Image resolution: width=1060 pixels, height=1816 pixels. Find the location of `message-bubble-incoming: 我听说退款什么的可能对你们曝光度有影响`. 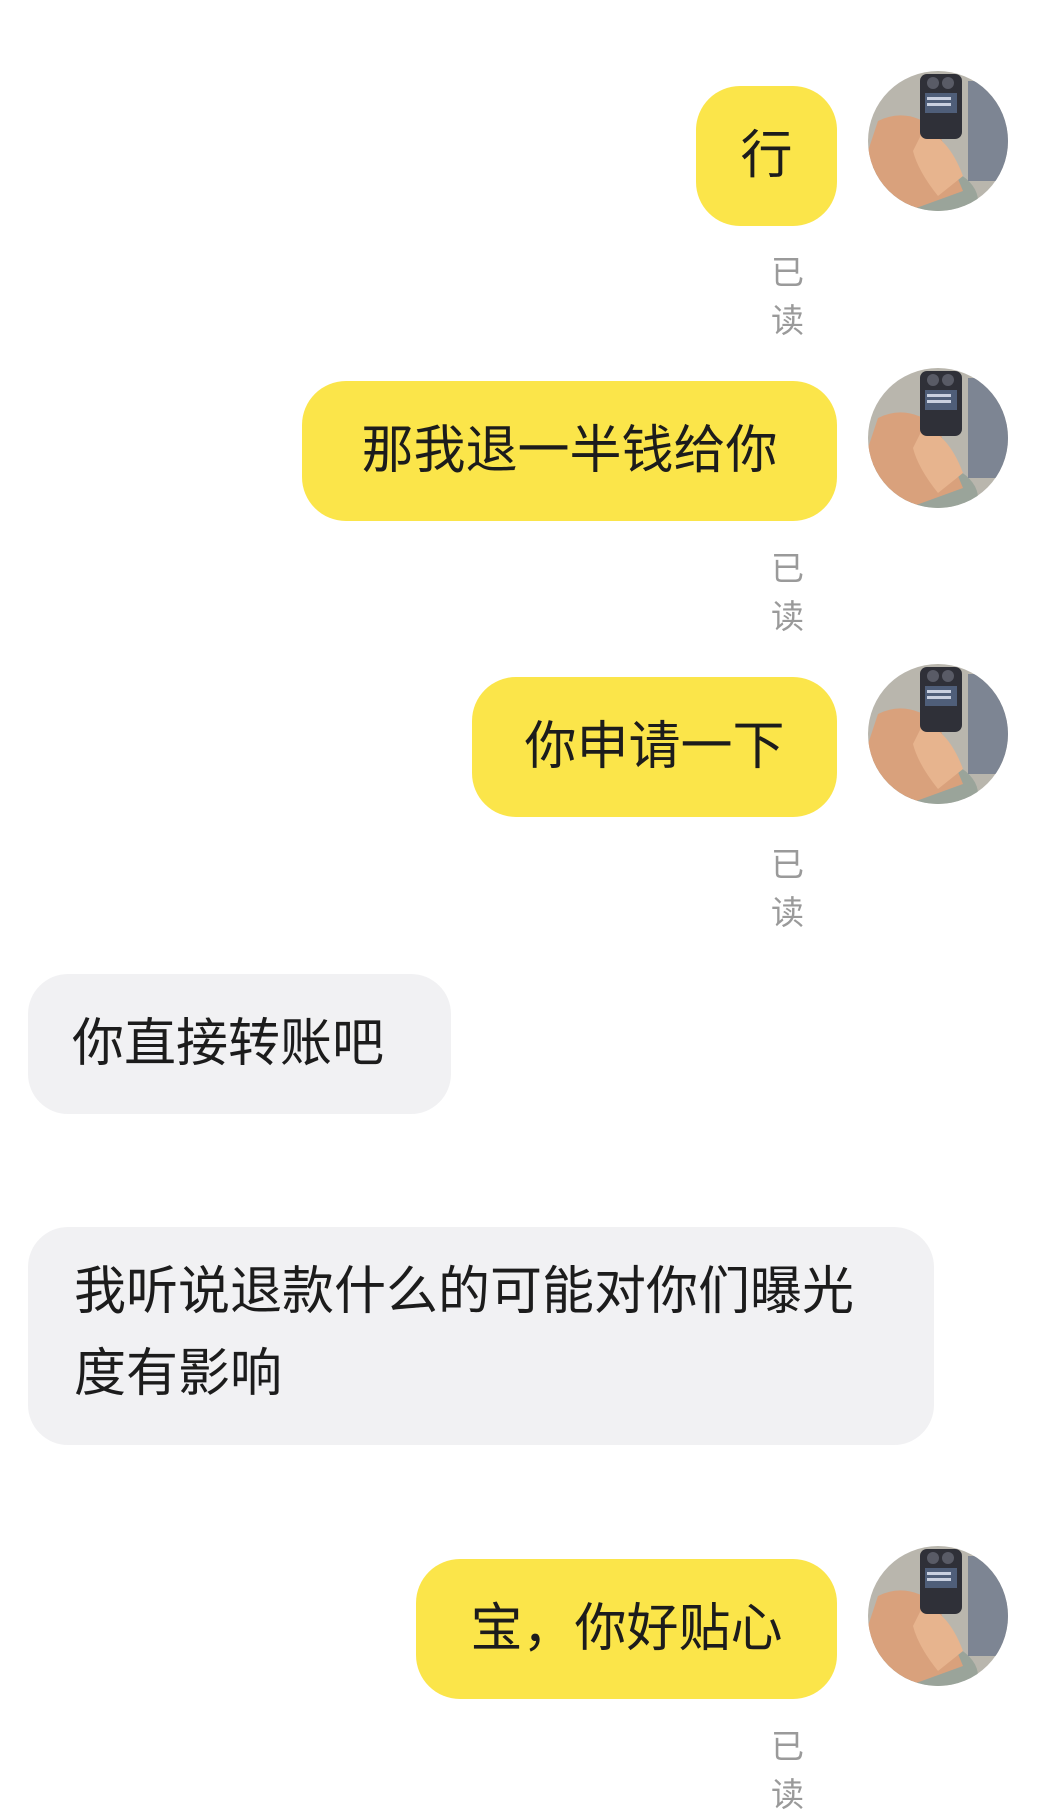

message-bubble-incoming: 我听说退款什么的可能对你们曝光度有影响 is located at coordinates (481, 1336).